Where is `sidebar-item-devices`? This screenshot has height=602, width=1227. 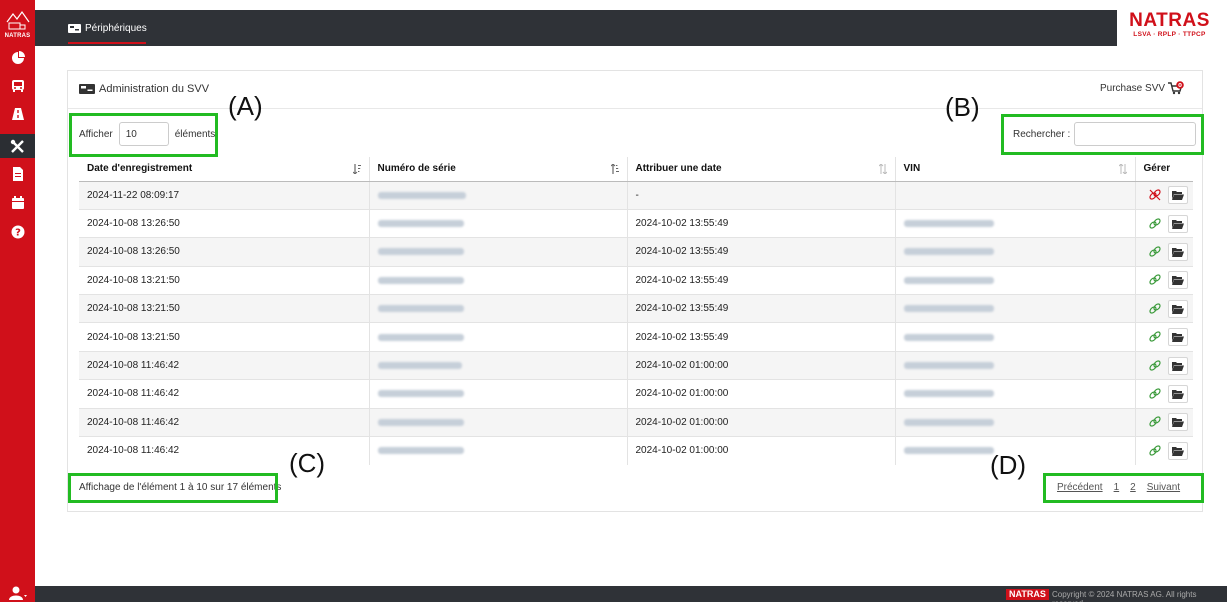
sidebar-item-devices is located at coordinates (17, 146).